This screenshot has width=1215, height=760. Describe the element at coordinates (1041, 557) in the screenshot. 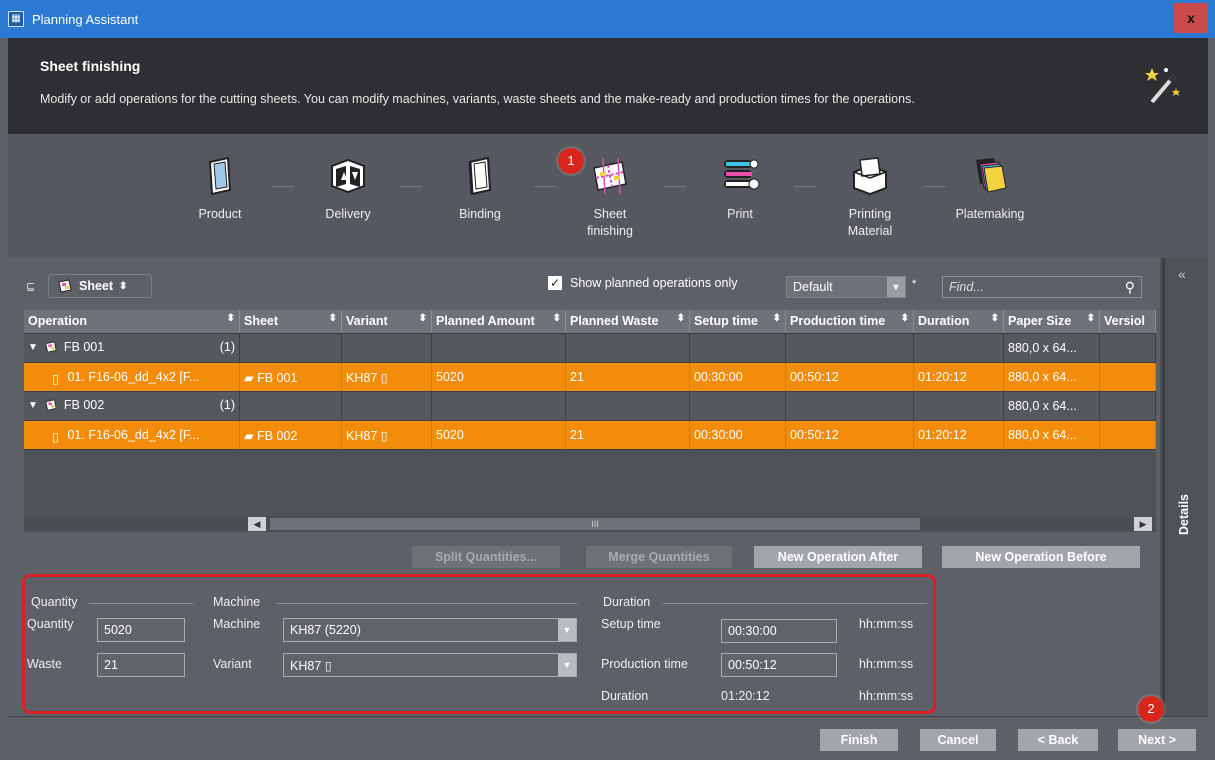

I see `new-operation-before-button: New Operation Before` at that location.